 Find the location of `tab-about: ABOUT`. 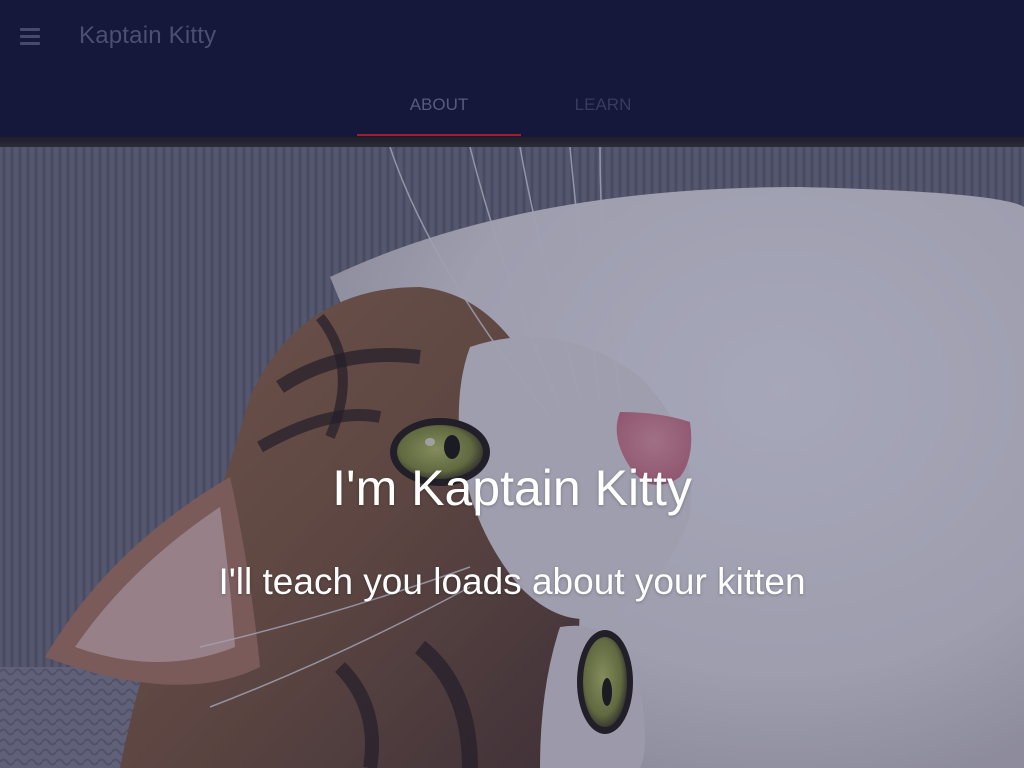

tab-about: ABOUT is located at coordinates (439, 112).